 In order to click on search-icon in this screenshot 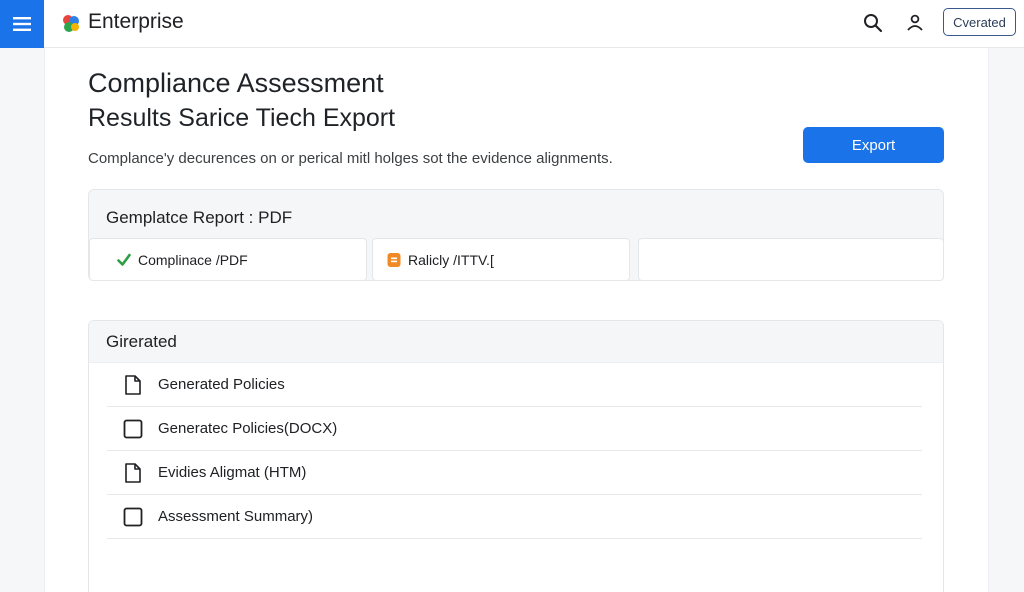, I will do `click(873, 23)`.